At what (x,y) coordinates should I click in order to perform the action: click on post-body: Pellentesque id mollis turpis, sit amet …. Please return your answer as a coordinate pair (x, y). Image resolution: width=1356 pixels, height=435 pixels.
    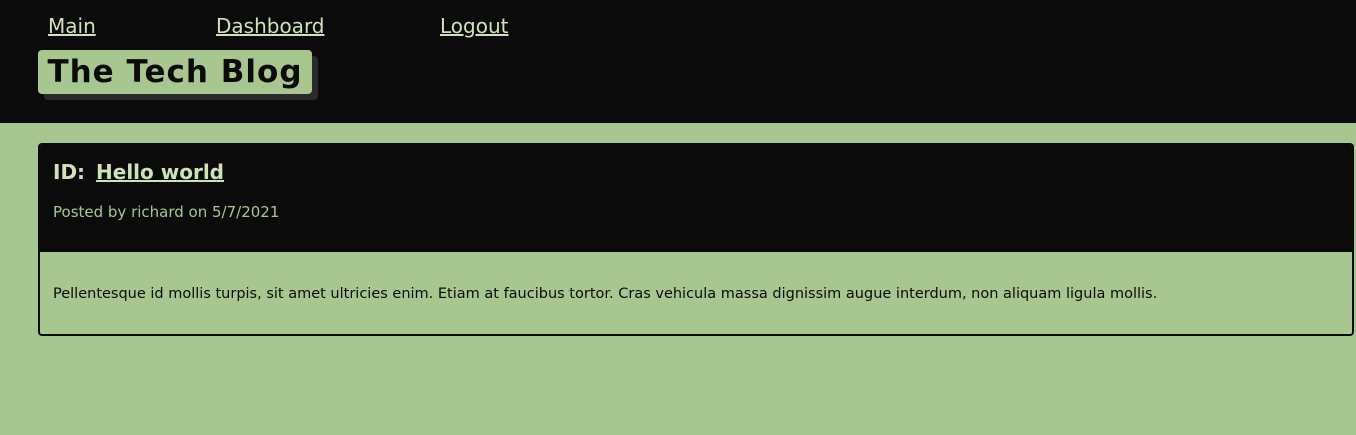
    Looking at the image, I should click on (605, 294).